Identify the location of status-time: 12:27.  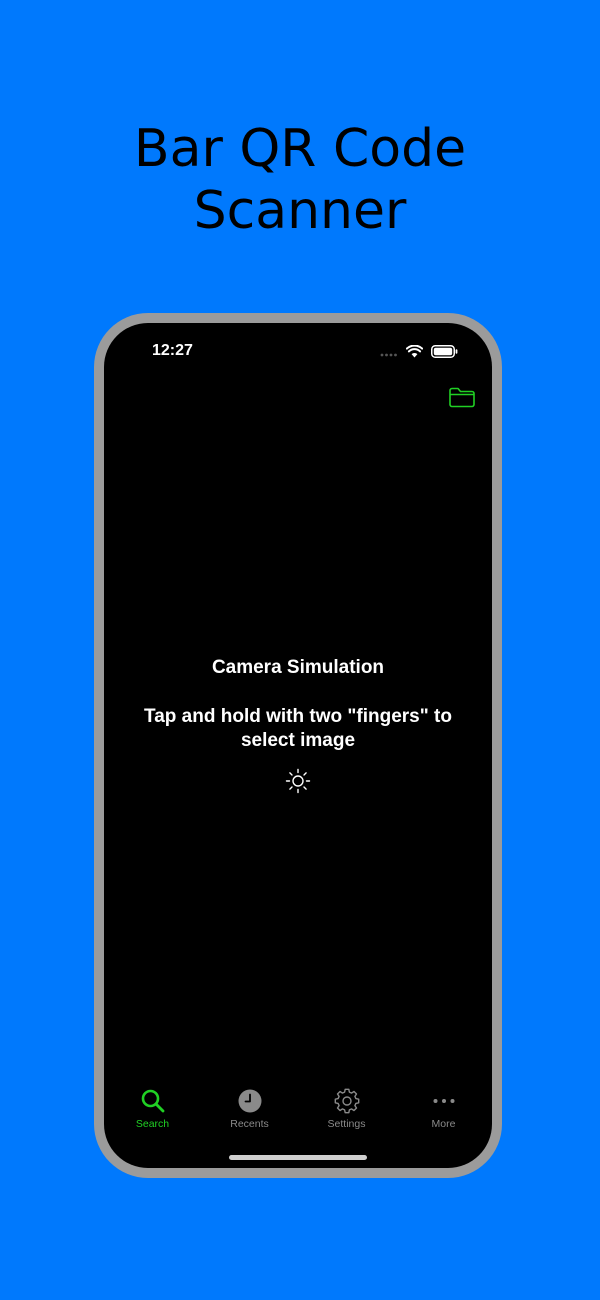
(172, 350).